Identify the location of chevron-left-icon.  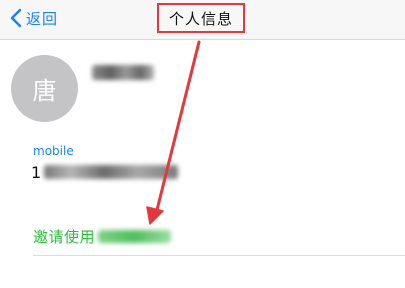
(16, 18).